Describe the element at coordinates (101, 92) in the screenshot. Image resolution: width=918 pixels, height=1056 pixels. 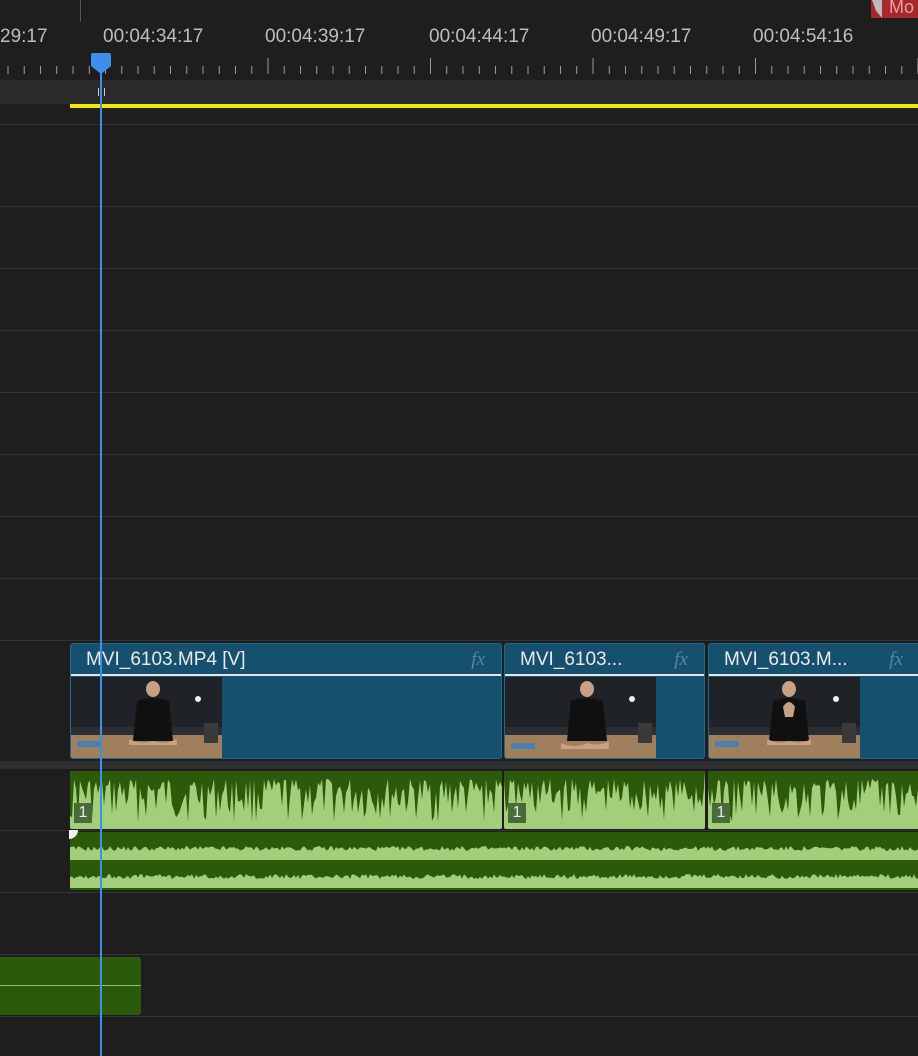
I see `playhead-grip-icon` at that location.